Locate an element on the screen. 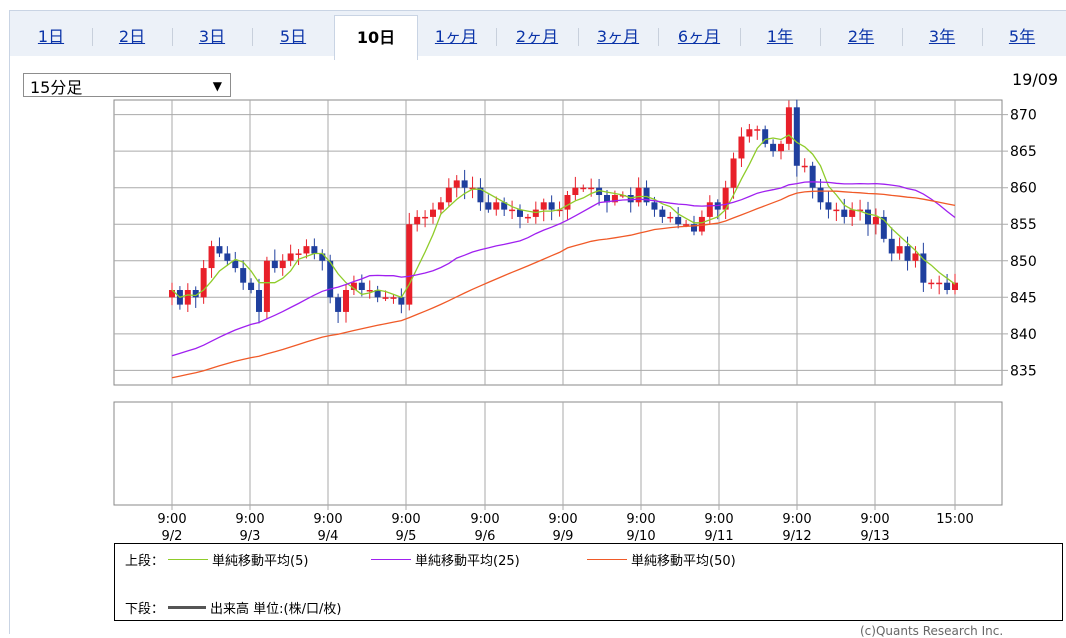 The height and width of the screenshot is (638, 1066). x-tick-date-label: 9/10 is located at coordinates (640, 536).